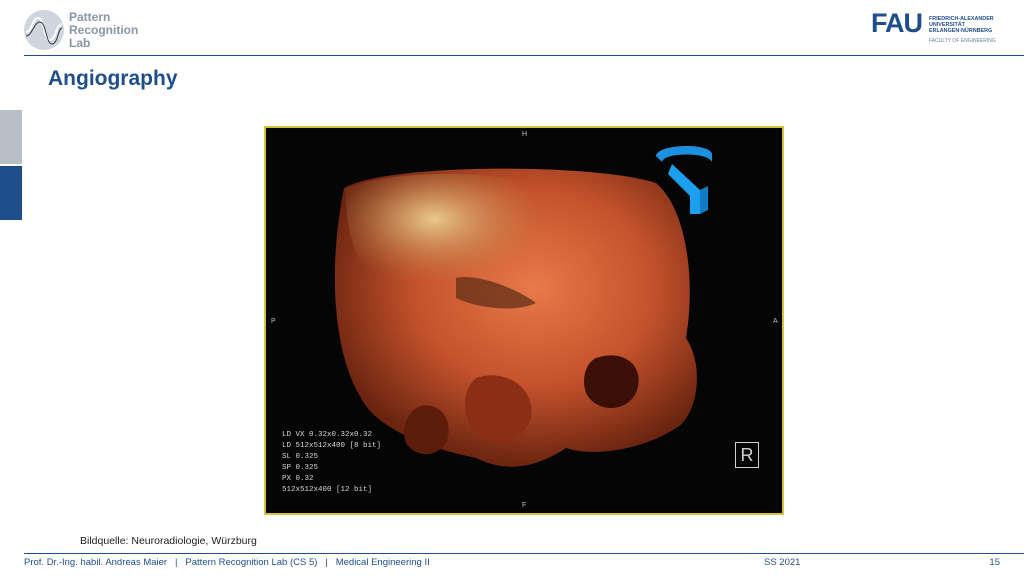 Image resolution: width=1024 pixels, height=576 pixels. I want to click on orientation-cube-icon, so click(684, 179).